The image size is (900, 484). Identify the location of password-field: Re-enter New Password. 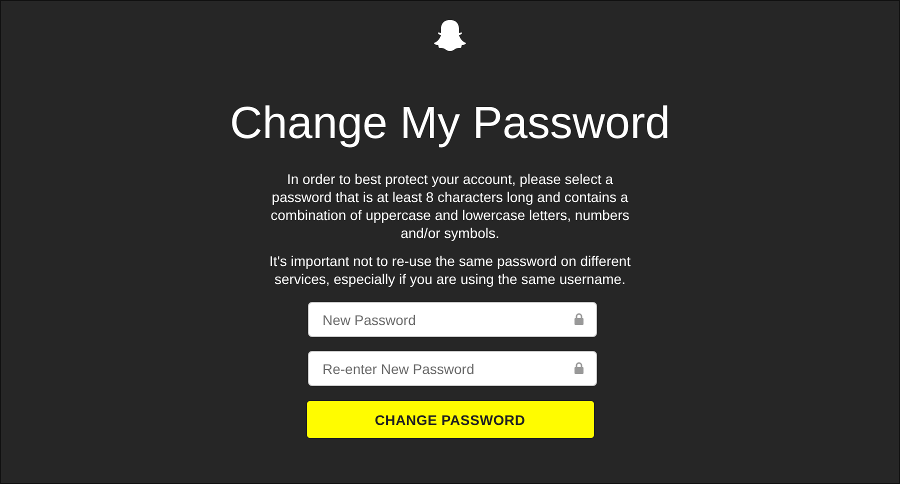
(452, 368).